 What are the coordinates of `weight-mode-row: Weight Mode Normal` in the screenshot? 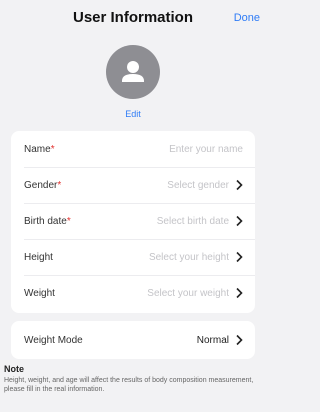 It's located at (133, 340).